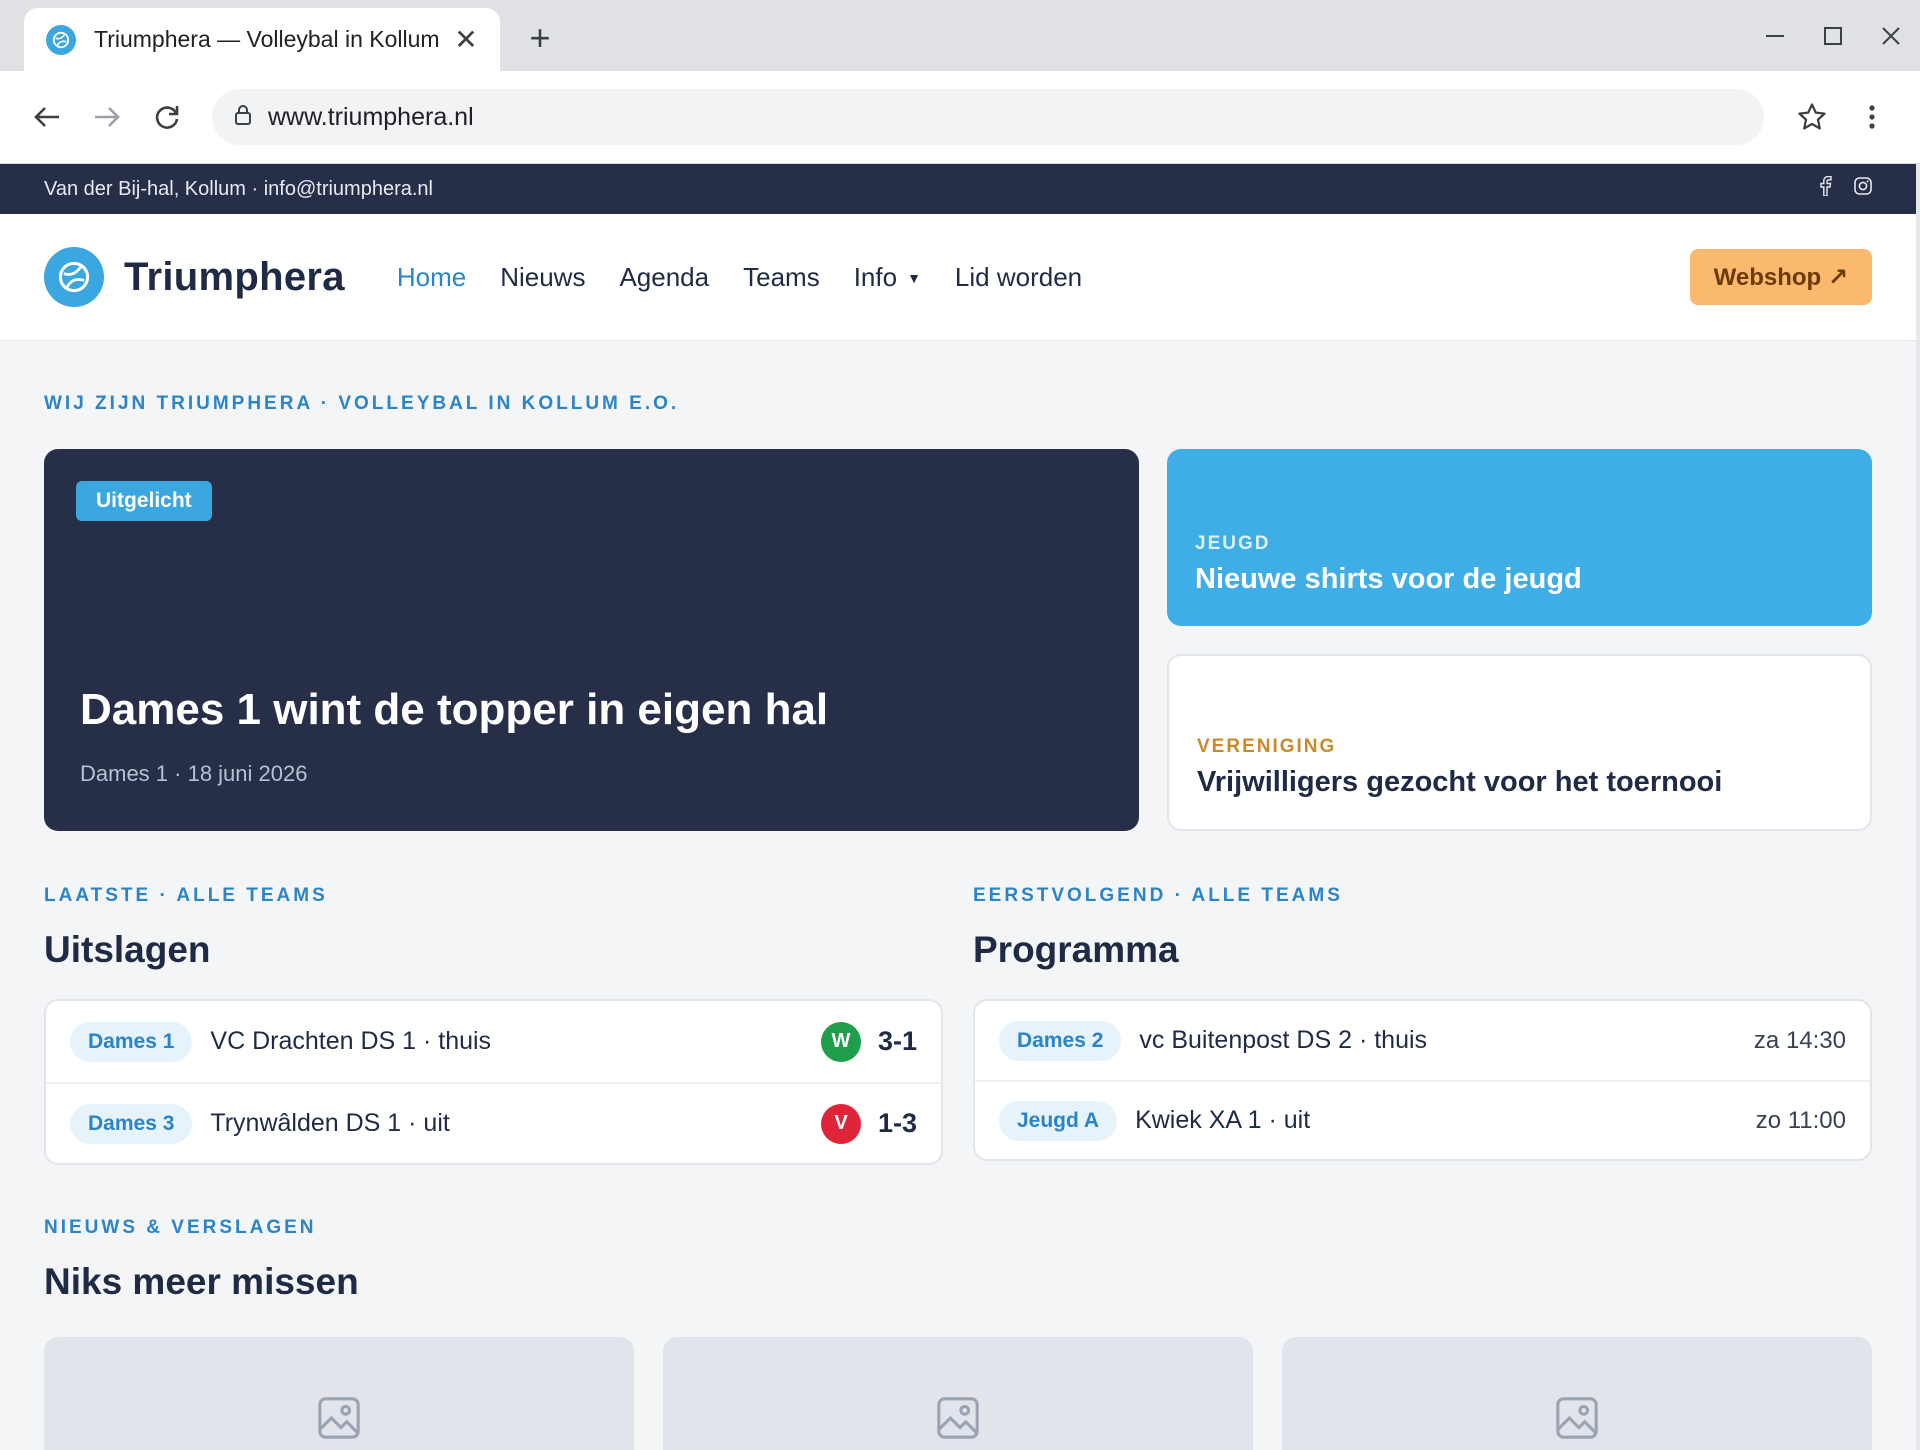  Describe the element at coordinates (351, 1041) in the screenshot. I see `match-text: VC Drachten DS 1 · thuis` at that location.